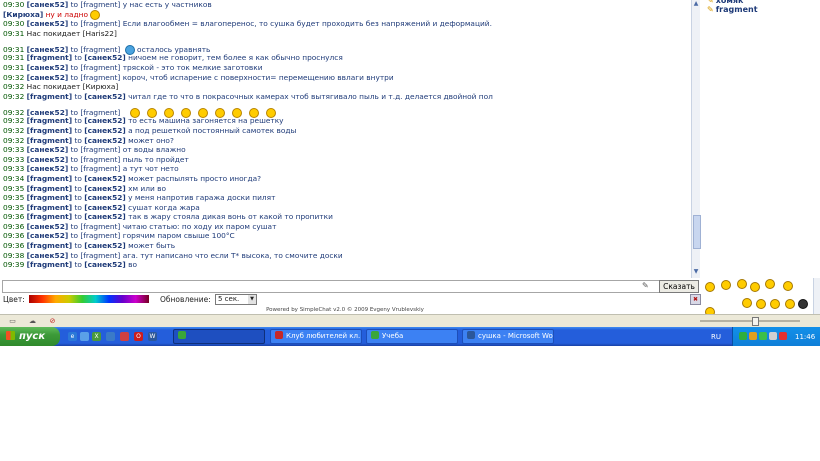 This screenshot has width=820, height=461. What do you see at coordinates (345, 189) in the screenshot?
I see `chat-message: 09:35 [fragment] to [санек52] хм или во` at bounding box center [345, 189].